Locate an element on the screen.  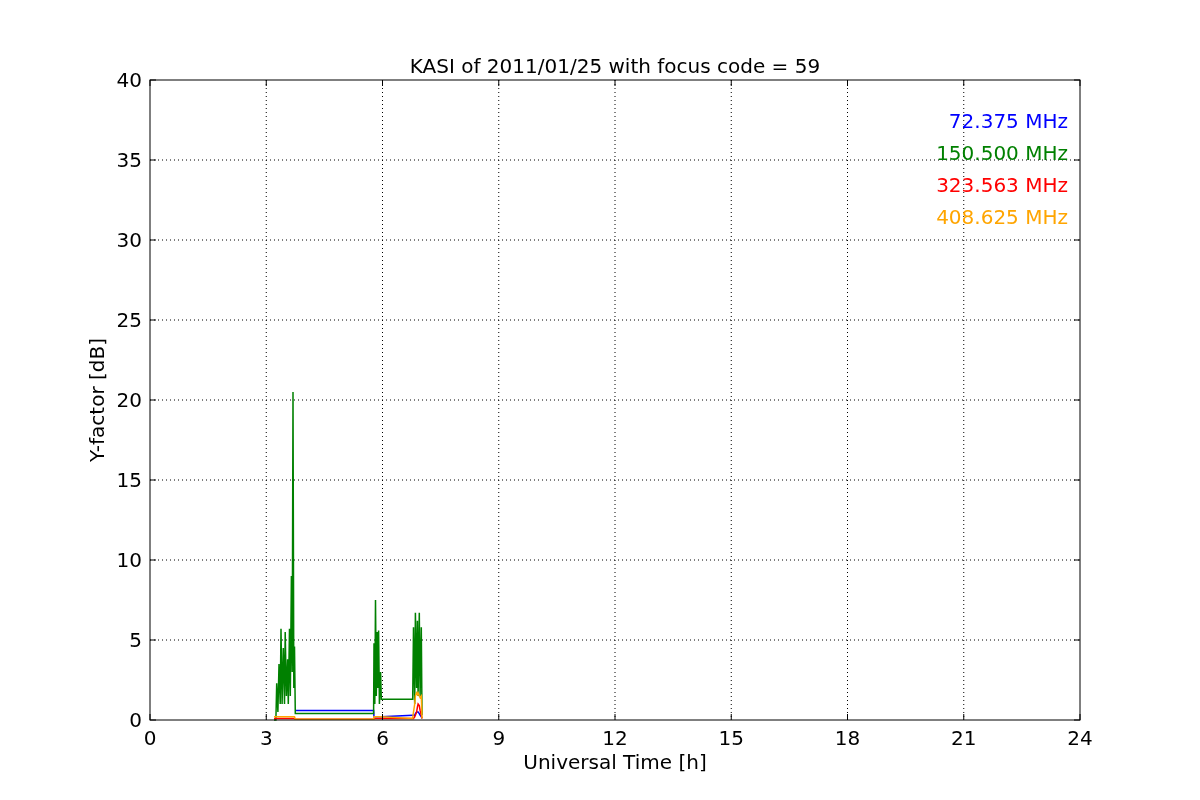
tick-label: 25 is located at coordinates (129, 320).